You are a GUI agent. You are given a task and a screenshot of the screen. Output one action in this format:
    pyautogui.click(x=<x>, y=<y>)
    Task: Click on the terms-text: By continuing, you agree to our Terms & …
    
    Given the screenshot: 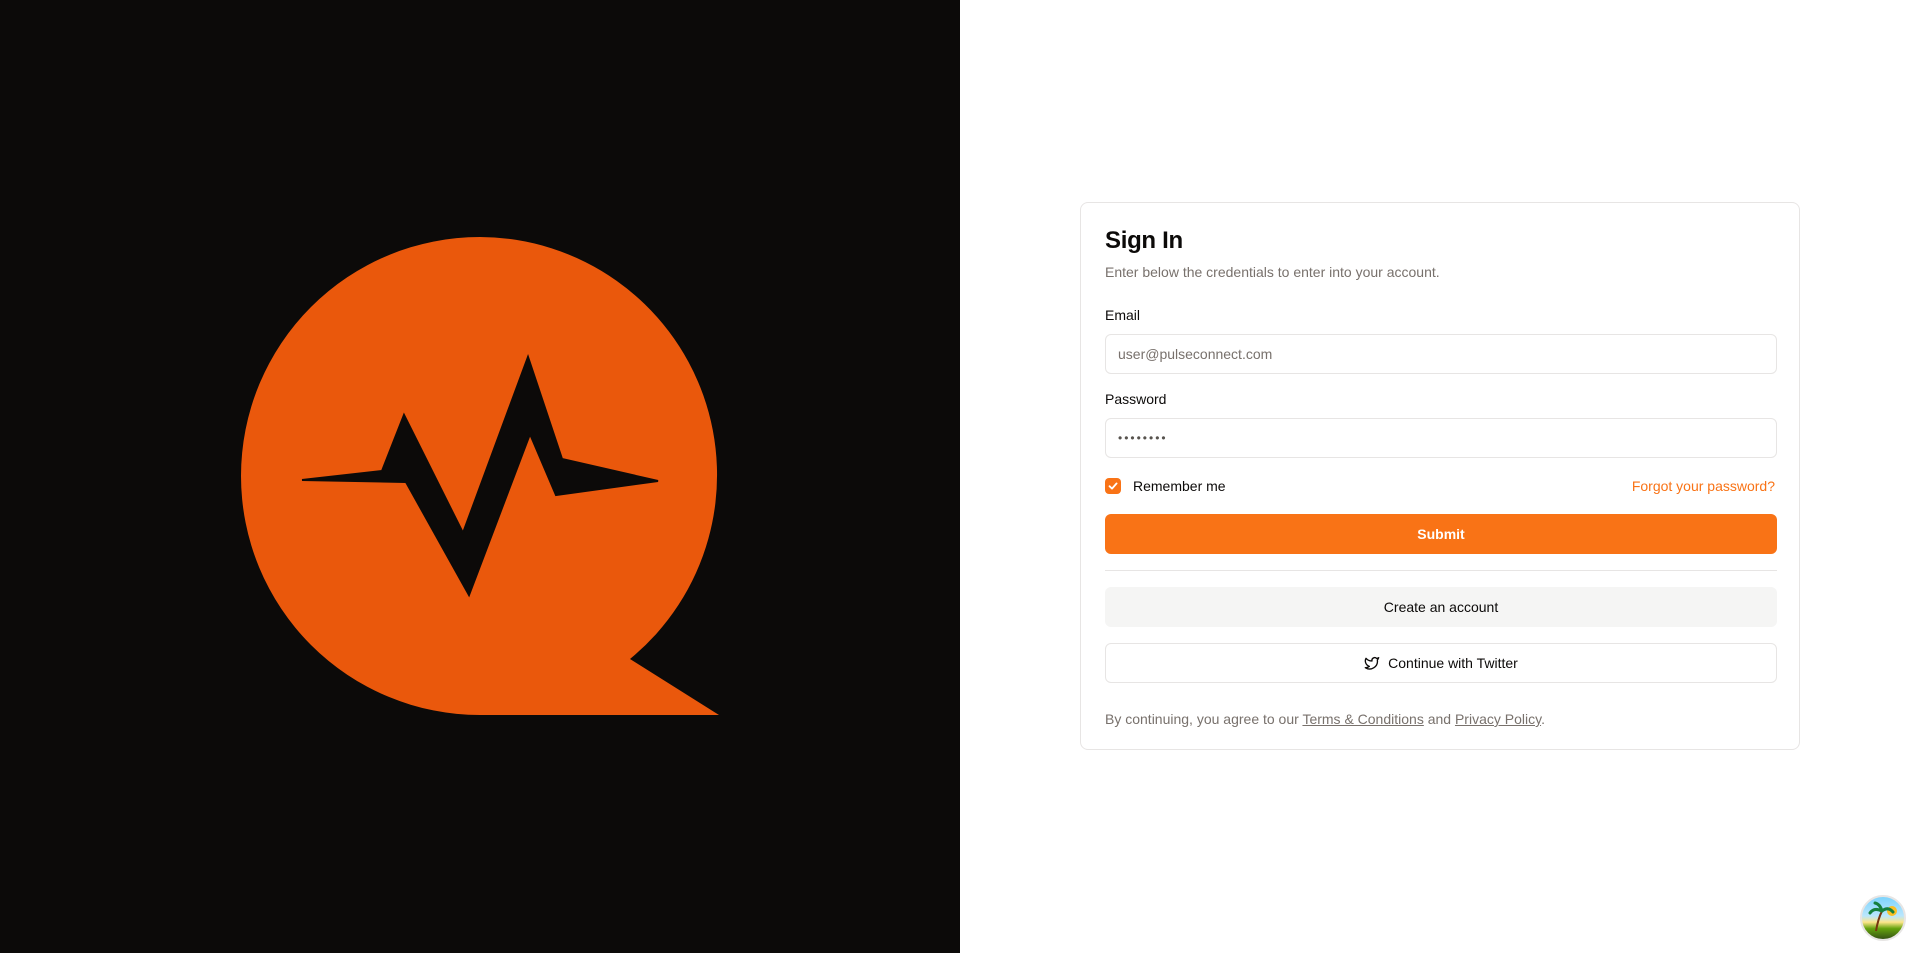 What is the action you would take?
    pyautogui.click(x=1440, y=719)
    